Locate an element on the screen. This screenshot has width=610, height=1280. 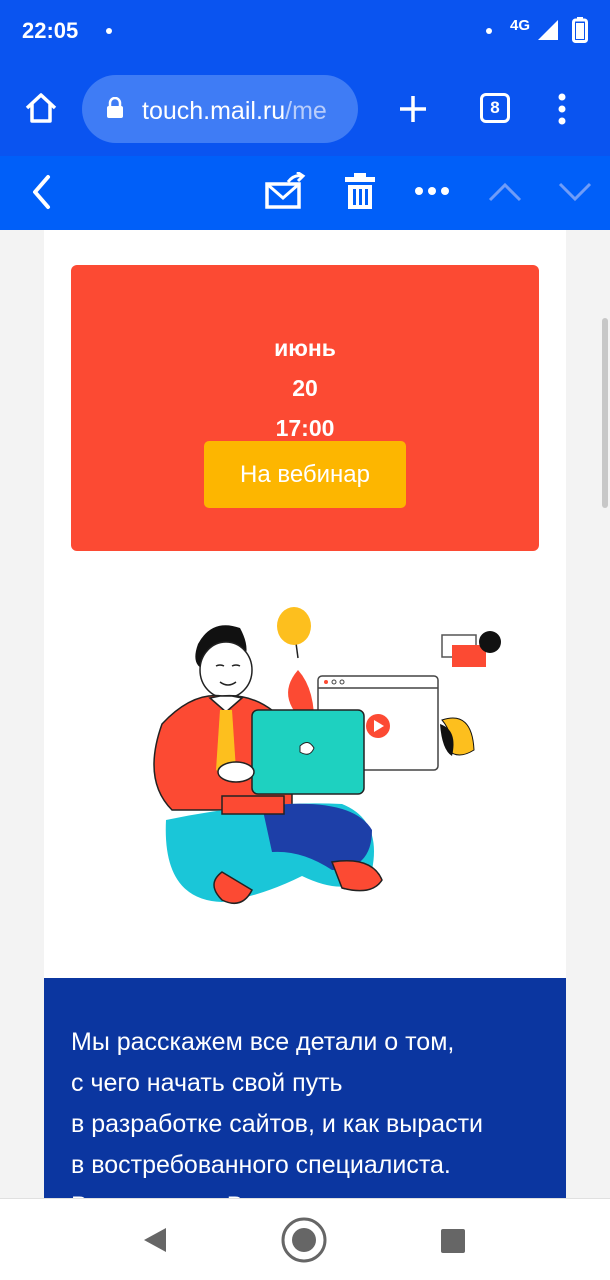
nav-back-icon is located at coordinates (155, 1240).